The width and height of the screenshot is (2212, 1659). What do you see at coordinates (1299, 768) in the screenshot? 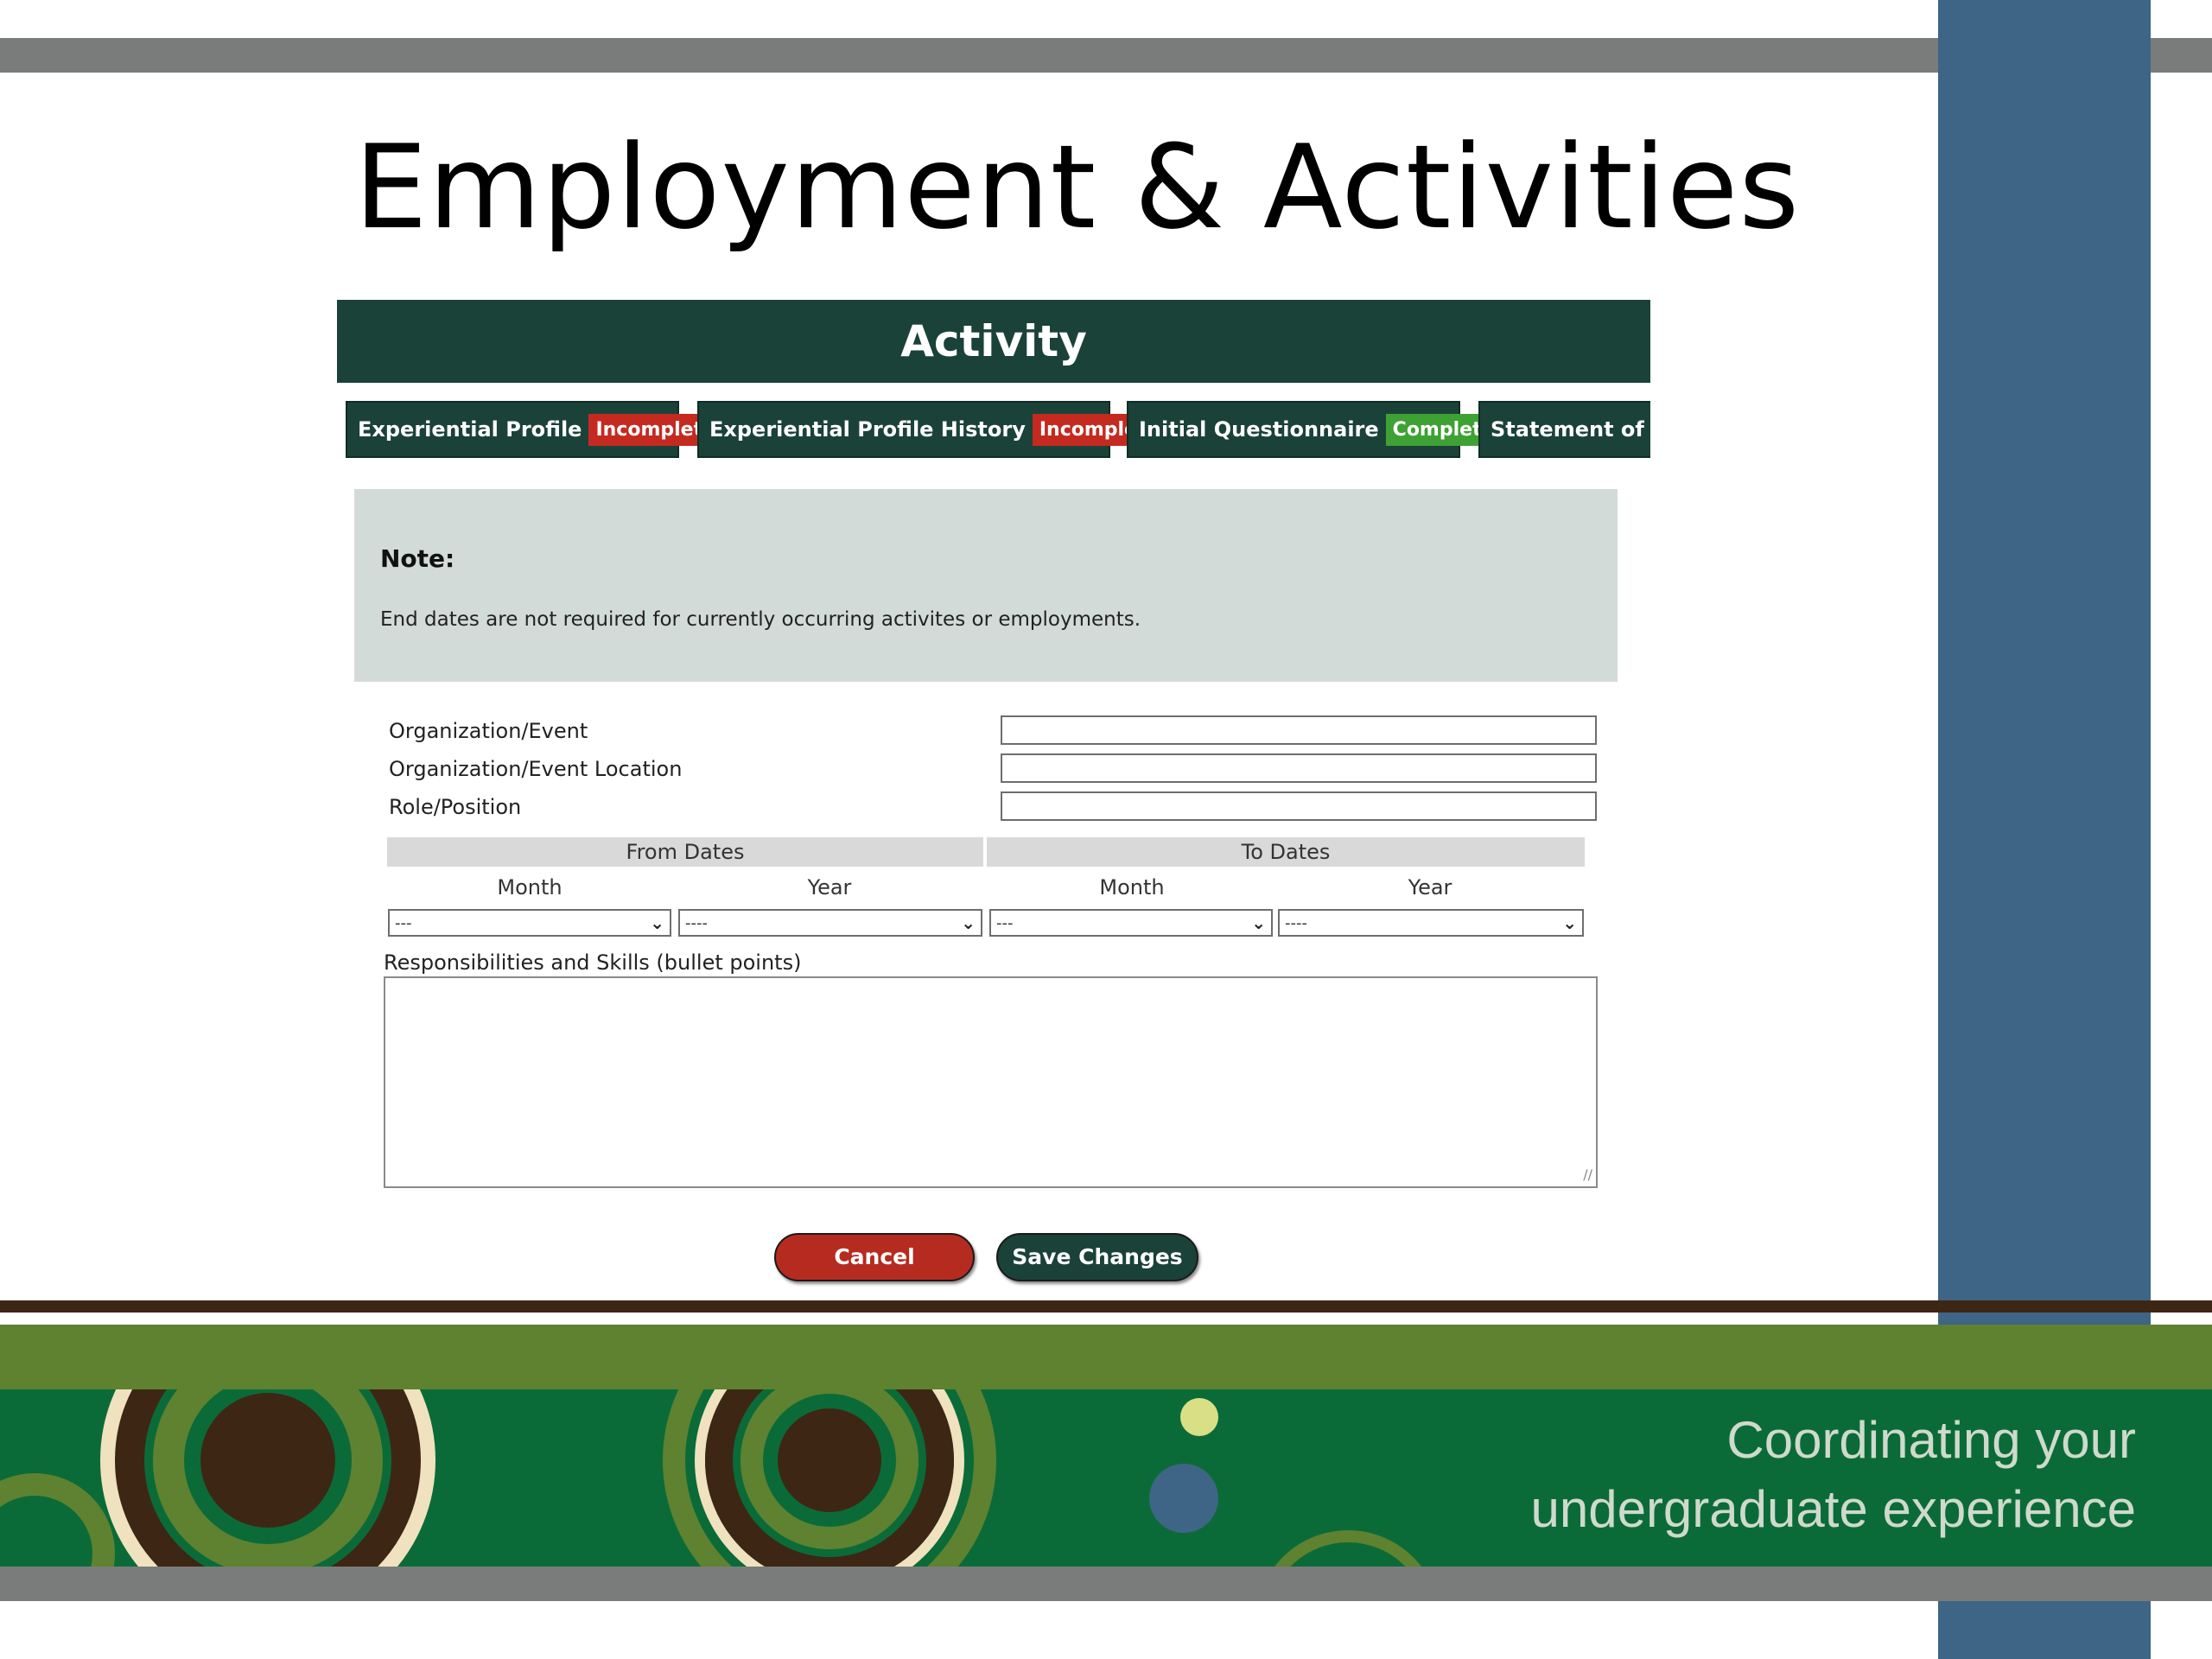
I see `location-input` at bounding box center [1299, 768].